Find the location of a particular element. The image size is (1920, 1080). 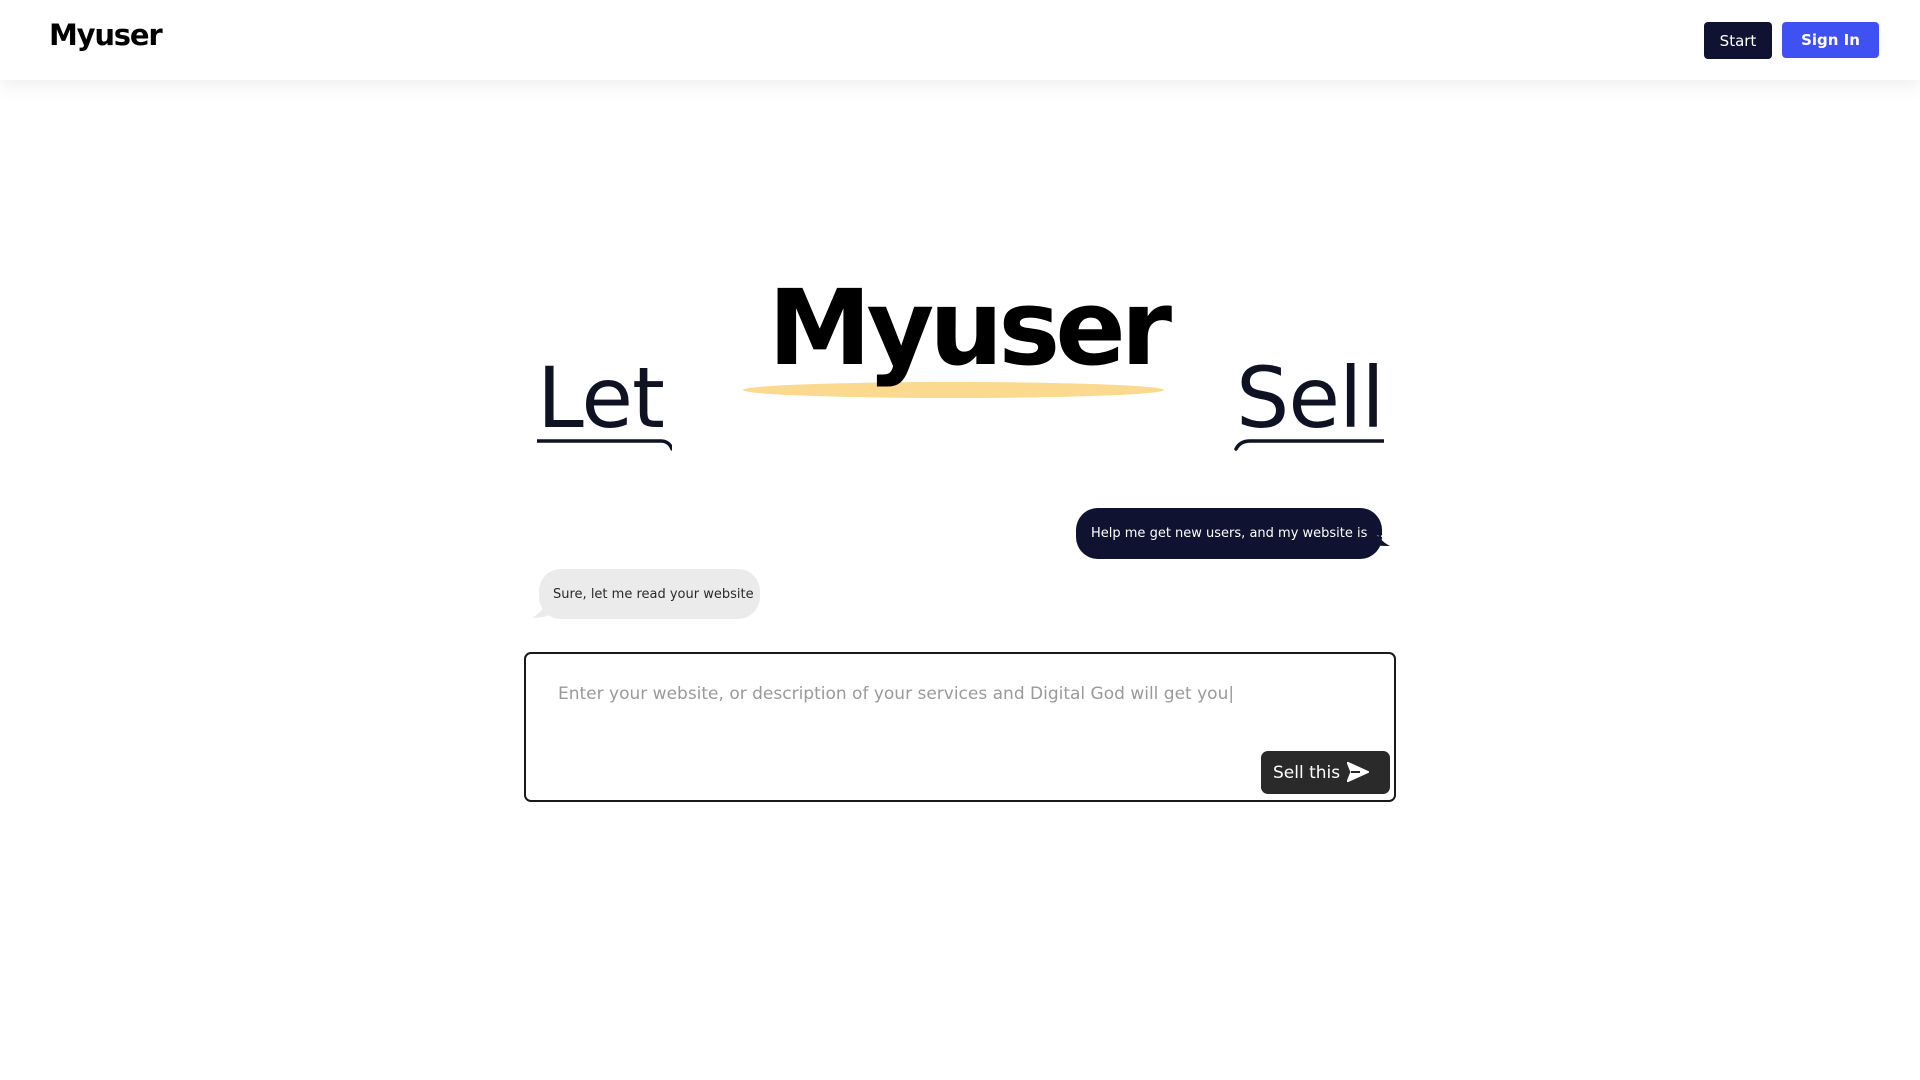

sell-this-label: Sell this is located at coordinates (1307, 772).